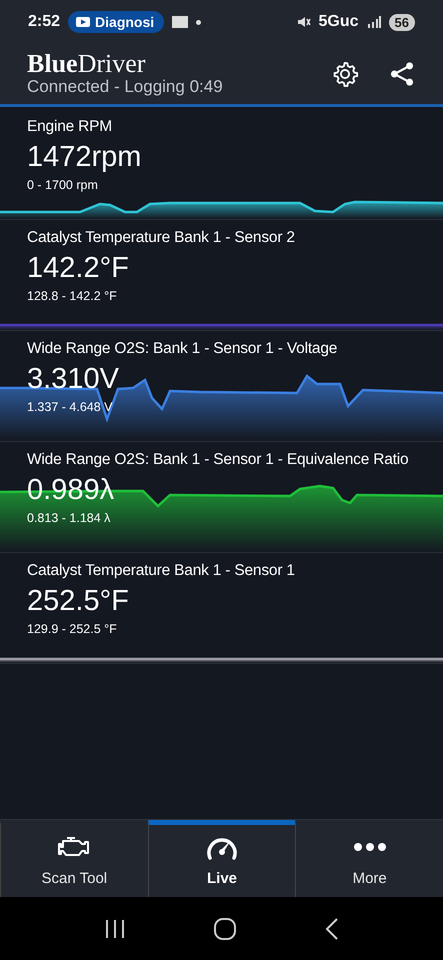 Image resolution: width=443 pixels, height=960 pixels. Describe the element at coordinates (83, 22) in the screenshot. I see `play-icon` at that location.